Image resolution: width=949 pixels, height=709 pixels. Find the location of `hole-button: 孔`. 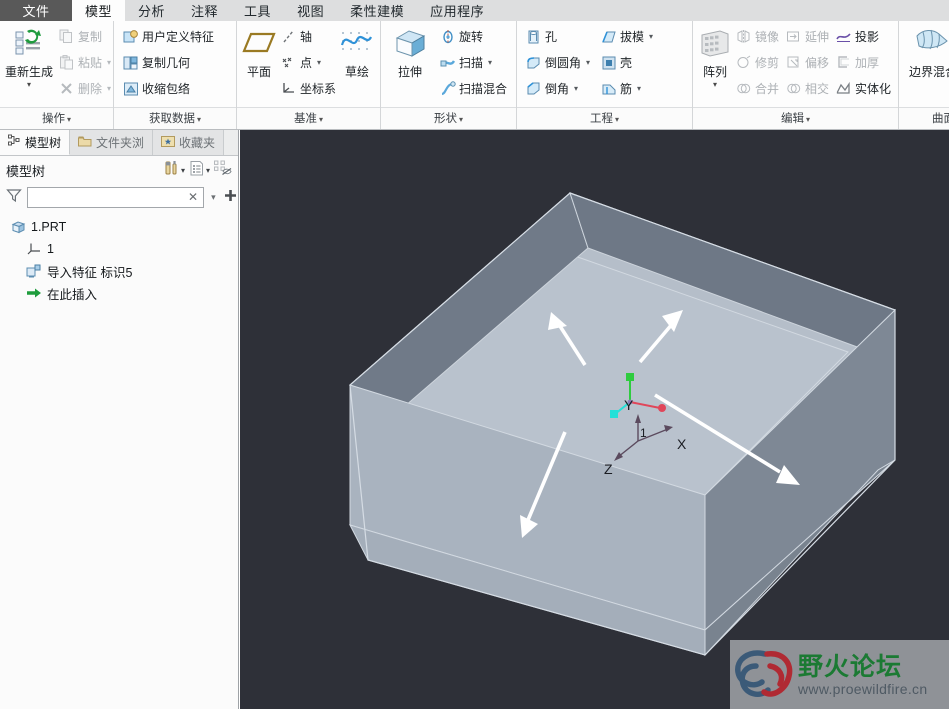

hole-button: 孔 is located at coordinates (557, 36).